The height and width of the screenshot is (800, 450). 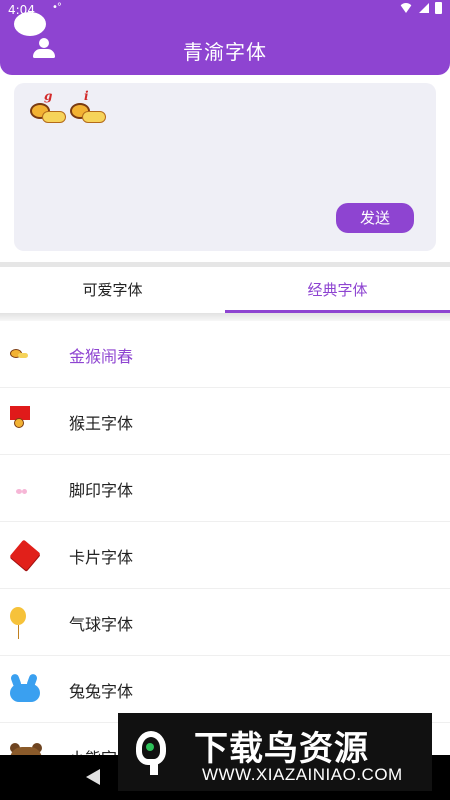 What do you see at coordinates (424, 8) in the screenshot?
I see `signal-icon` at bounding box center [424, 8].